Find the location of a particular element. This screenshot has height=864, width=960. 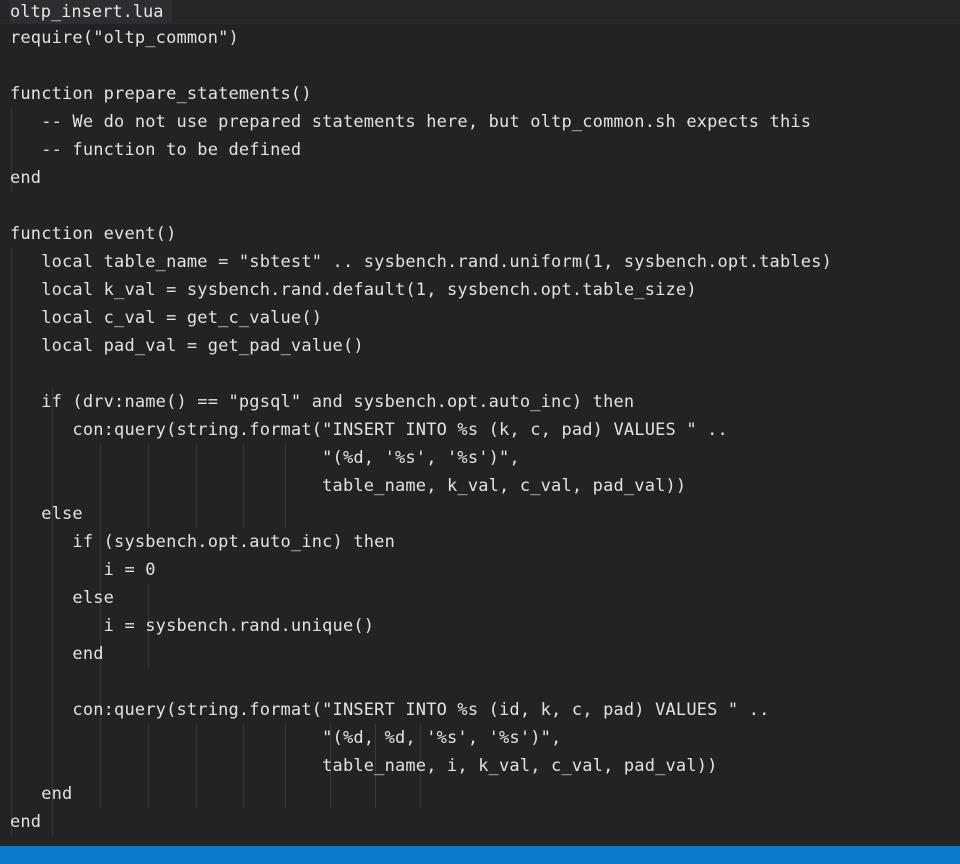

code-line: local c_val = get_c_value() is located at coordinates (166, 318).